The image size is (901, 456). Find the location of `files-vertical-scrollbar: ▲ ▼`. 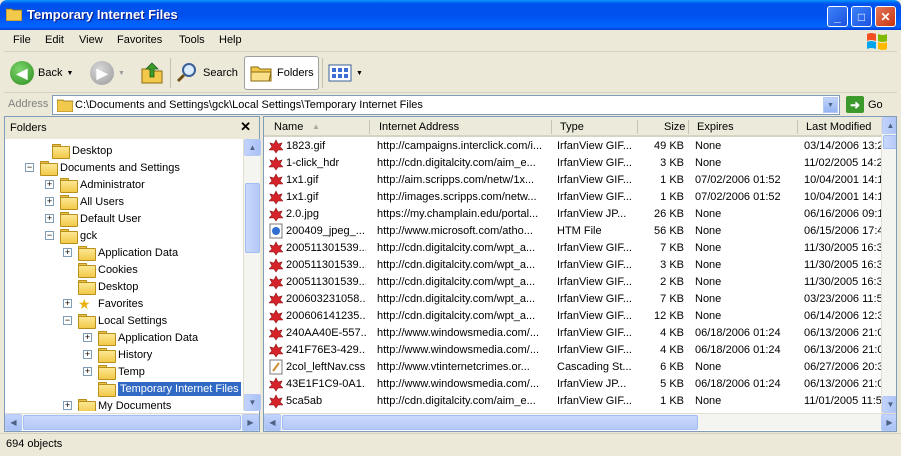

files-vertical-scrollbar: ▲ ▼ is located at coordinates (888, 265).